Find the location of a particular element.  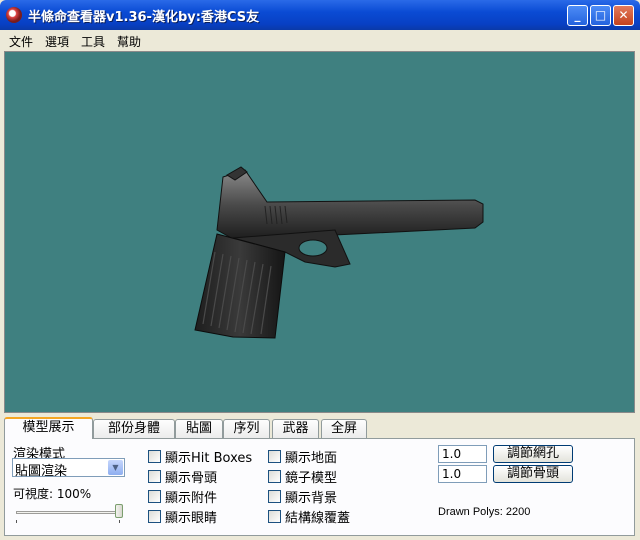

checkbox-bones: 顯示骨頭 is located at coordinates (182, 476).